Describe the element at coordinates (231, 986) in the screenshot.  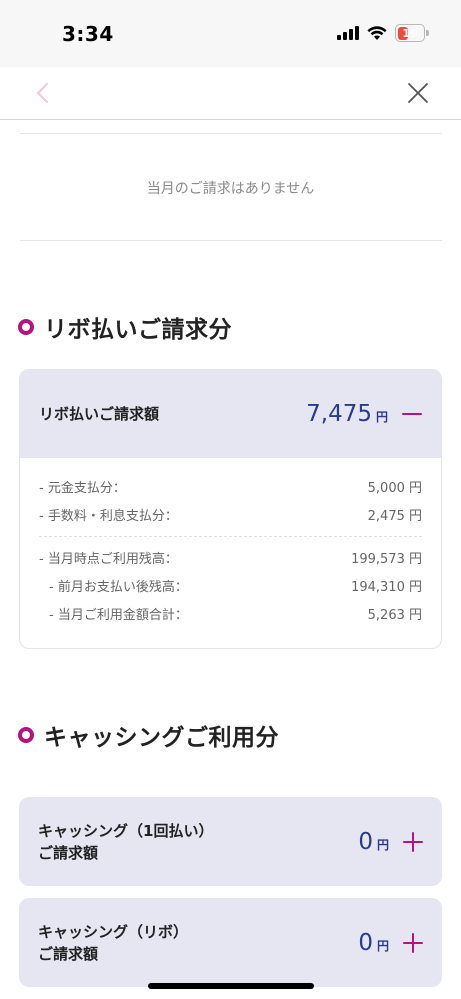
I see `home-indicator` at that location.